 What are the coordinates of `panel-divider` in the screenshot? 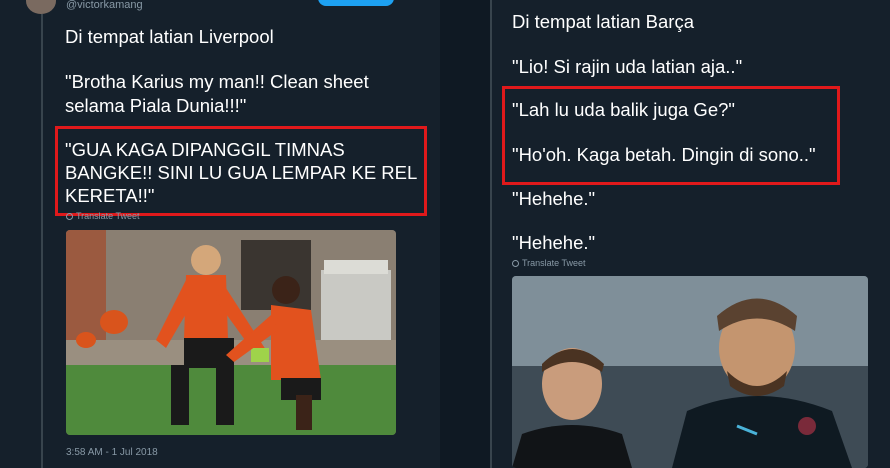 It's located at (465, 234).